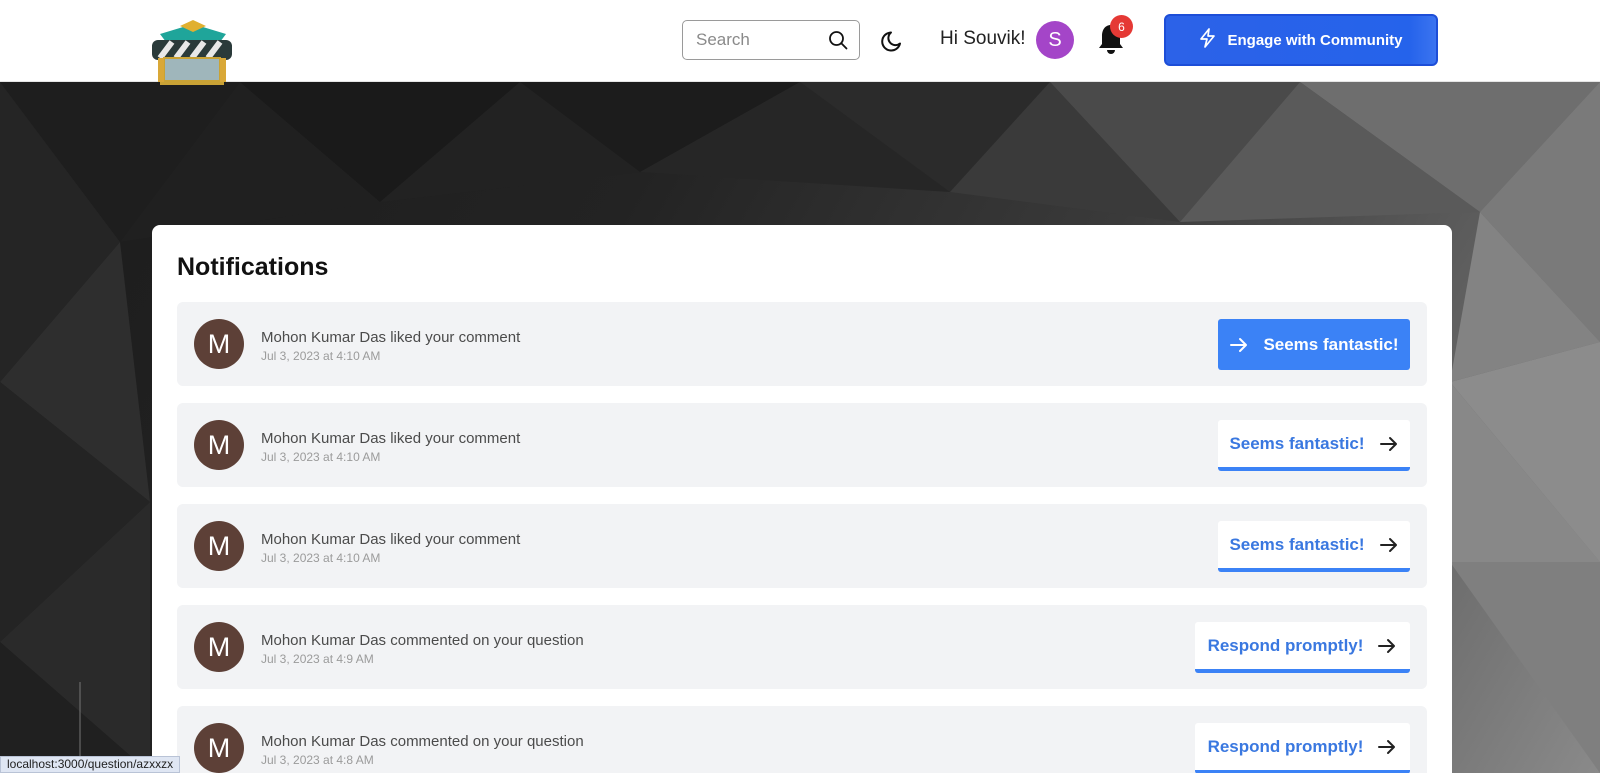 The height and width of the screenshot is (773, 1600). I want to click on page-title: Notifications, so click(253, 267).